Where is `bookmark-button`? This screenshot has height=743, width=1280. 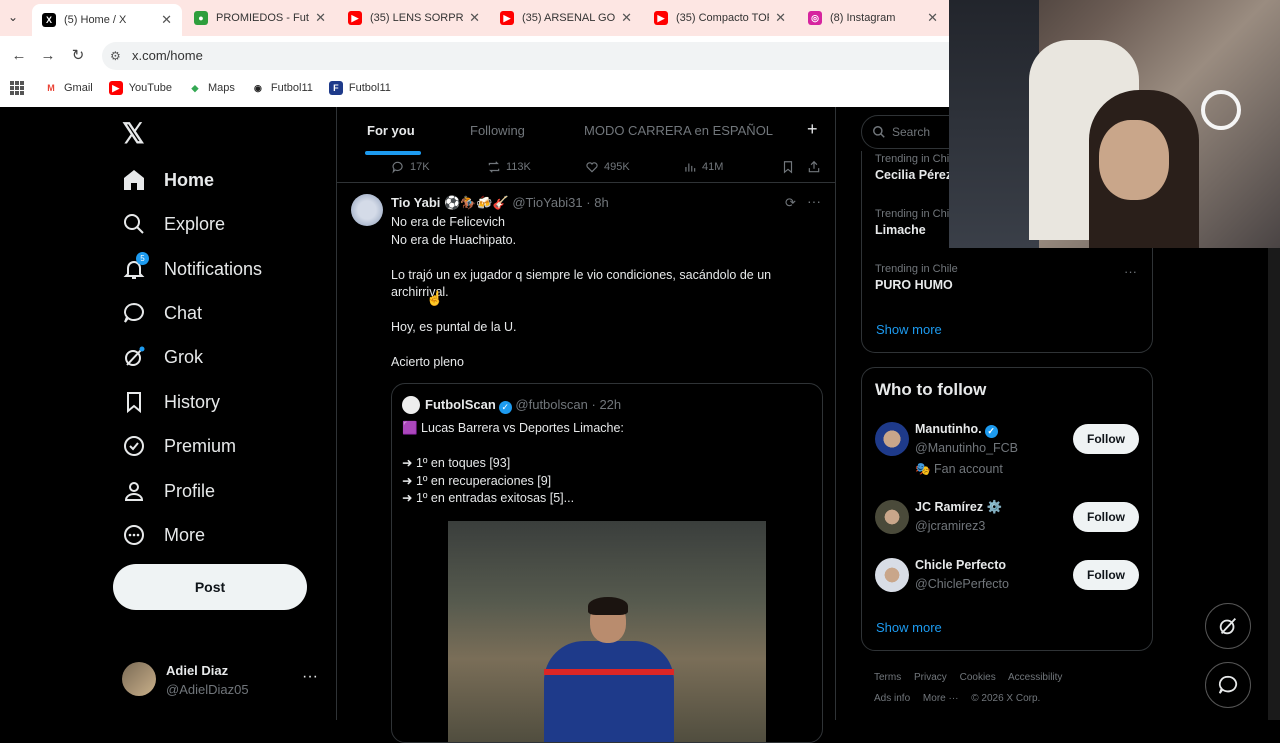 bookmark-button is located at coordinates (790, 167).